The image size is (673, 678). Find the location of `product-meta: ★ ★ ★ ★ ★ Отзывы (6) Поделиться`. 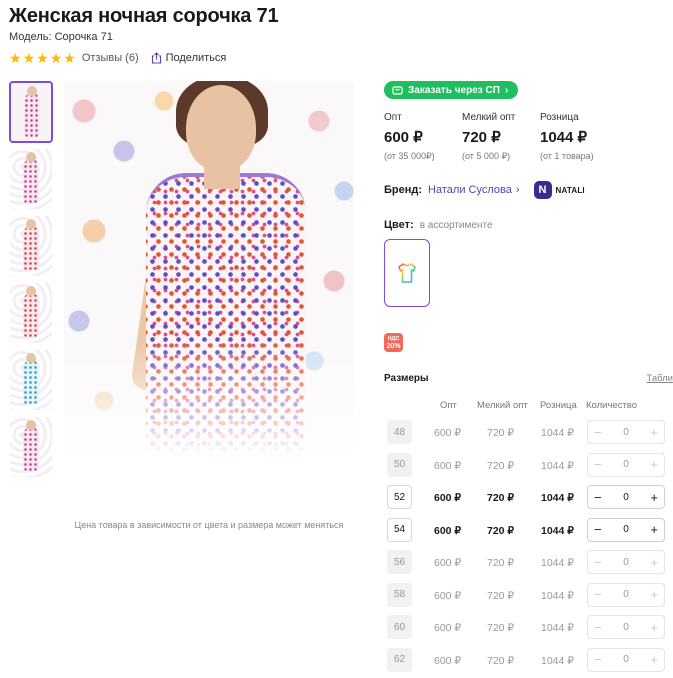

product-meta: ★ ★ ★ ★ ★ Отзывы (6) Поделиться is located at coordinates (117, 58).